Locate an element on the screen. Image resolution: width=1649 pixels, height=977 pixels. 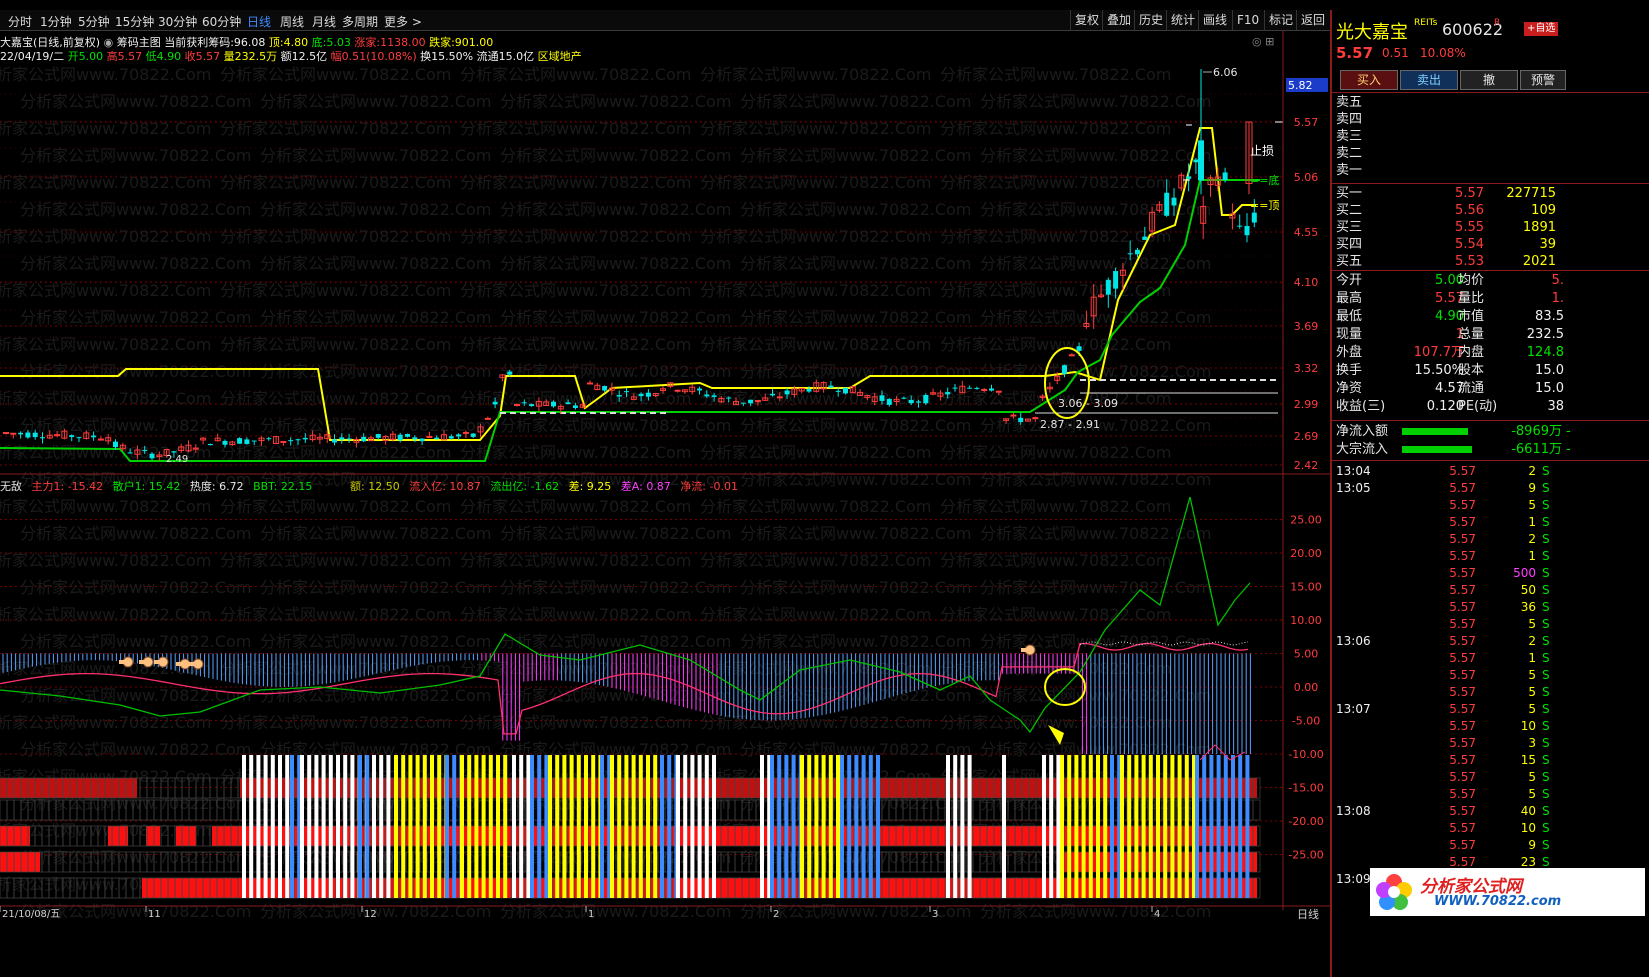
tick-row: 5.57 36 S is located at coordinates (1492, 607).